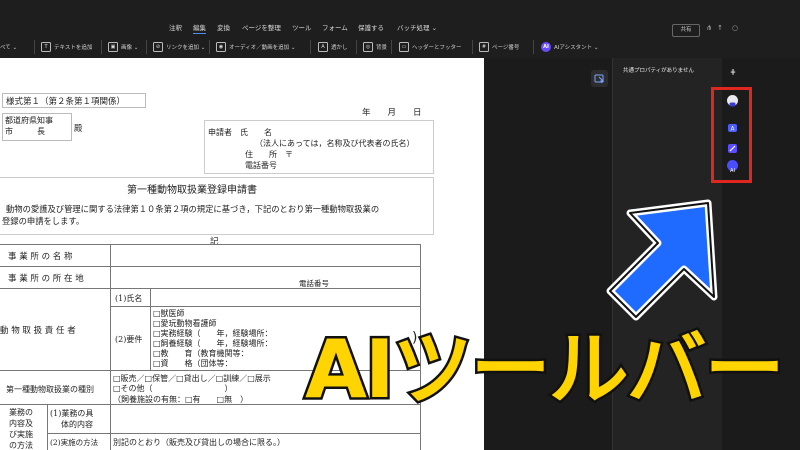 The height and width of the screenshot is (450, 800). I want to click on collaborate-icon: ⋔, so click(709, 28).